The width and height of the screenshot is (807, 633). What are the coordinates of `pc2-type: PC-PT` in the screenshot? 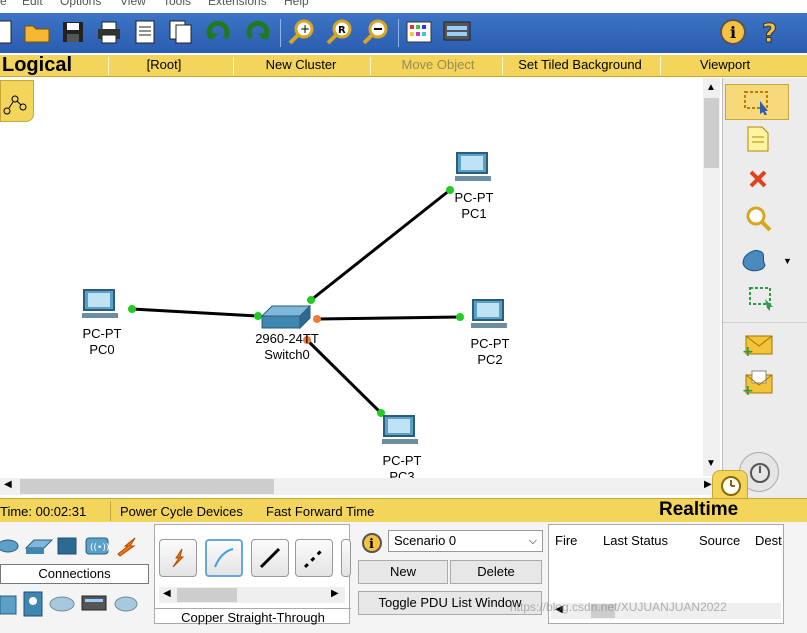 It's located at (490, 343).